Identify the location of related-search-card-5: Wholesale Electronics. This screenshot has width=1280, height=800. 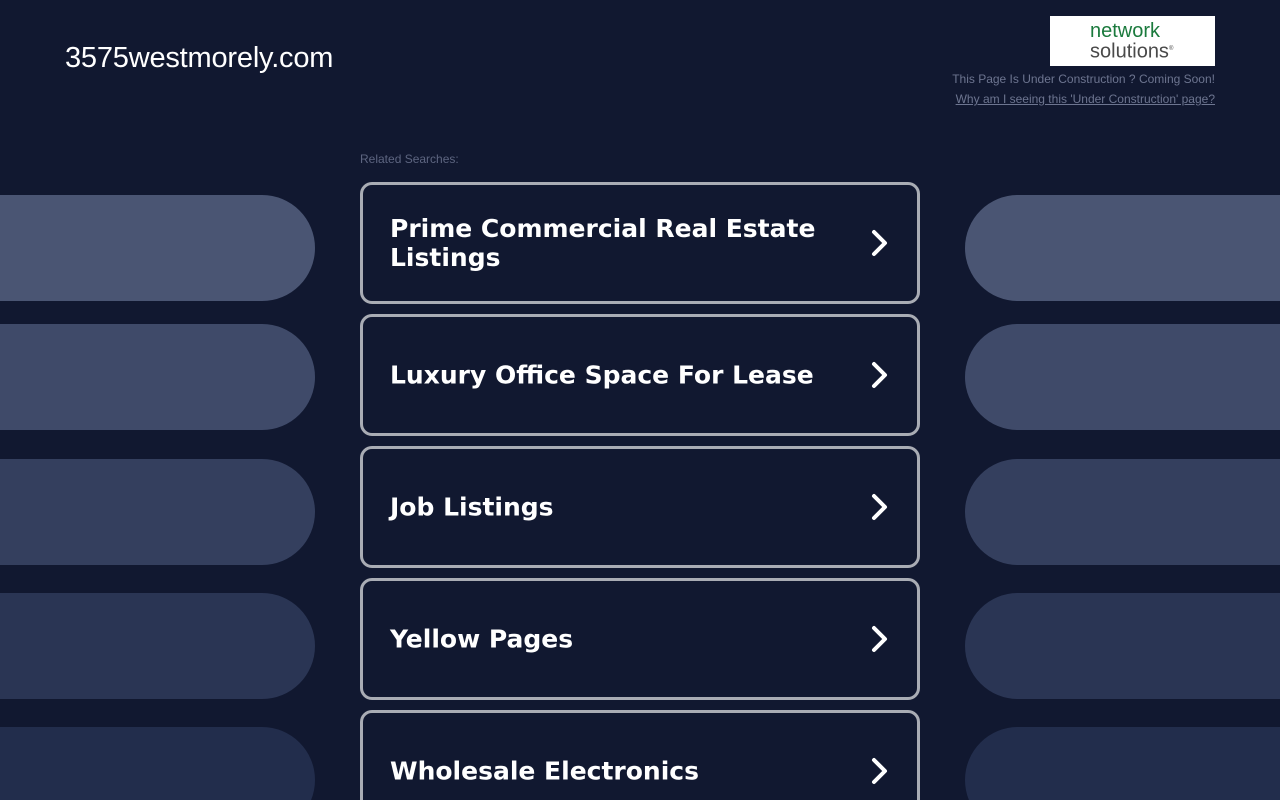
(640, 755).